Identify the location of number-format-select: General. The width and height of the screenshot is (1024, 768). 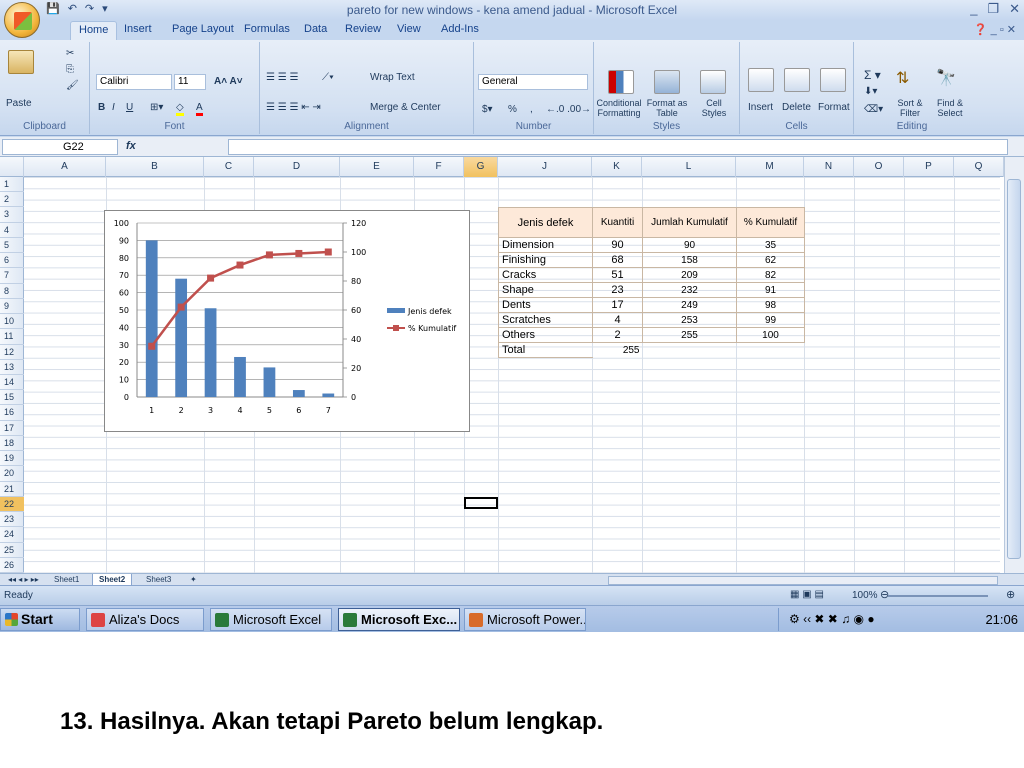
(533, 82).